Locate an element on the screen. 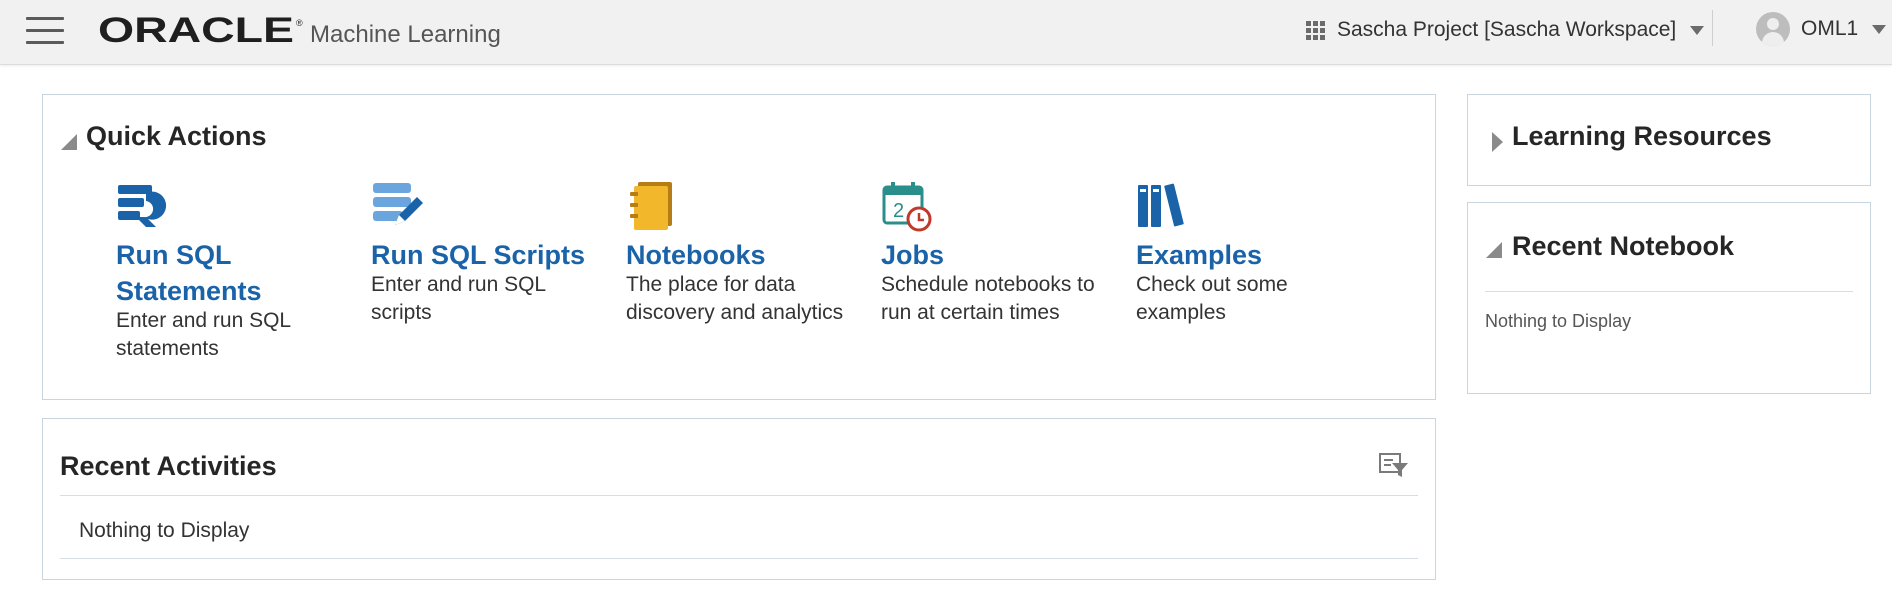 This screenshot has height=591, width=1892. sql-scripts-icon is located at coordinates (398, 204).